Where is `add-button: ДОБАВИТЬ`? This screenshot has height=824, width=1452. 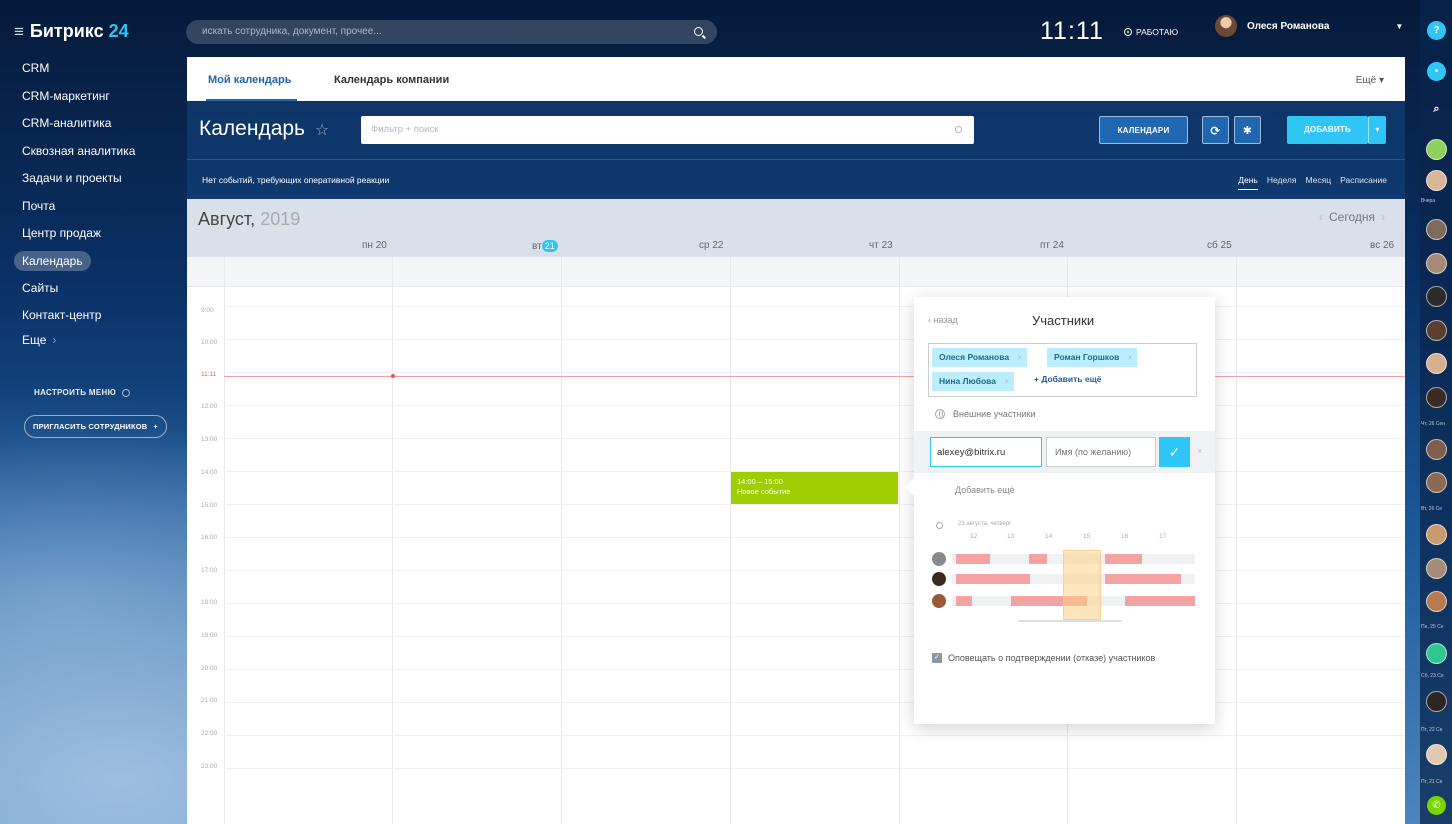 add-button: ДОБАВИТЬ is located at coordinates (1327, 130).